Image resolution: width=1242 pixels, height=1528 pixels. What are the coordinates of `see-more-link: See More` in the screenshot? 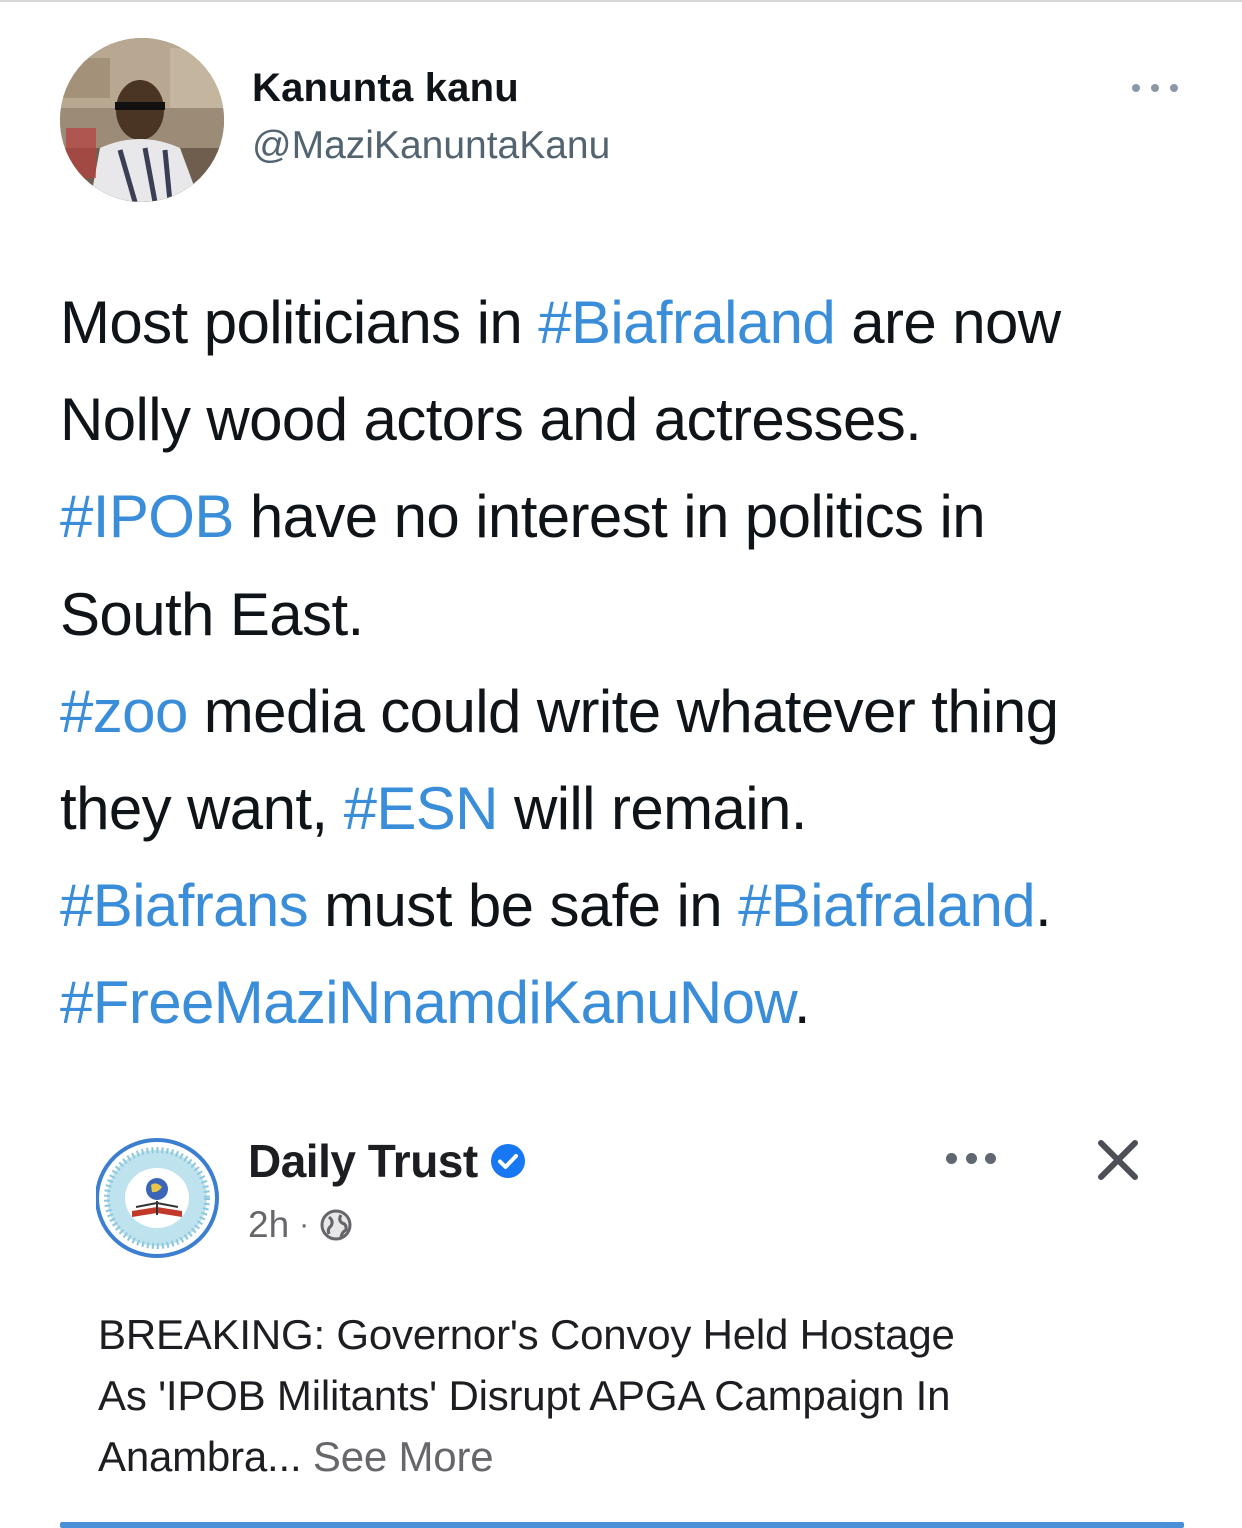 It's located at (403, 1456).